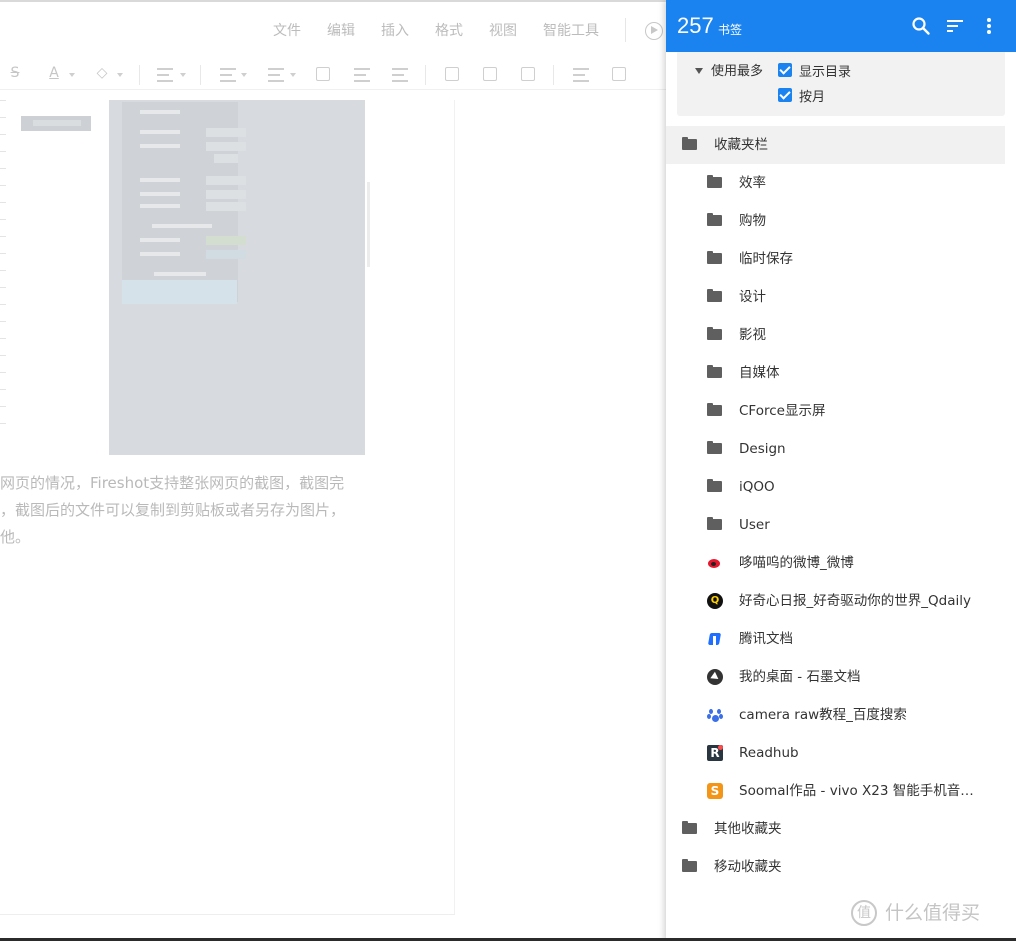  I want to click on show-folders-checkbox, so click(785, 70).